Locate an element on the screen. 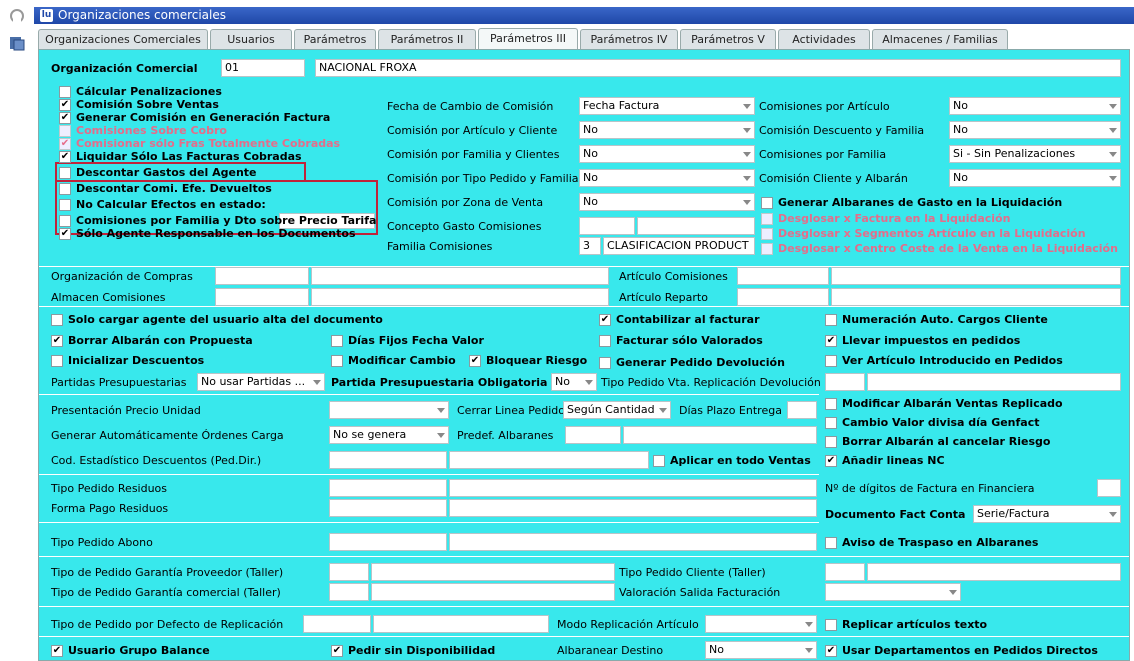 The height and width of the screenshot is (661, 1134). chk-no-calcular-efectos: No Calcular Efectos en estado: is located at coordinates (162, 205).